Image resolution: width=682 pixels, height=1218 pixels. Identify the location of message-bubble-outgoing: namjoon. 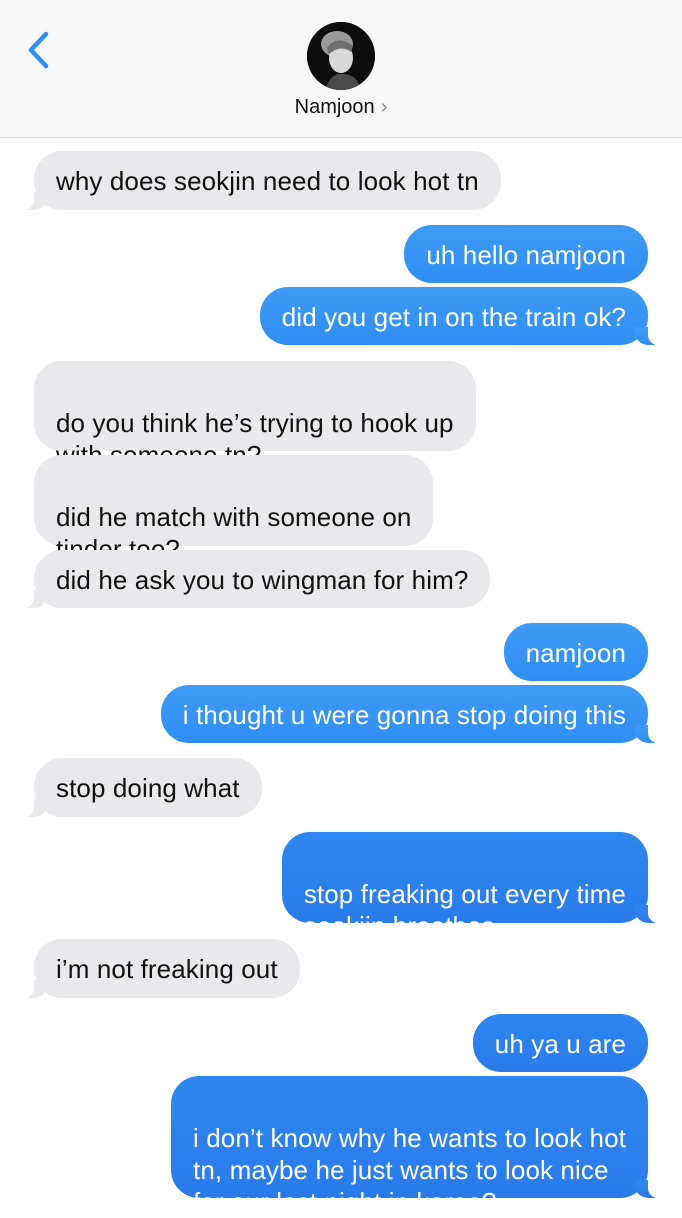
(575, 652).